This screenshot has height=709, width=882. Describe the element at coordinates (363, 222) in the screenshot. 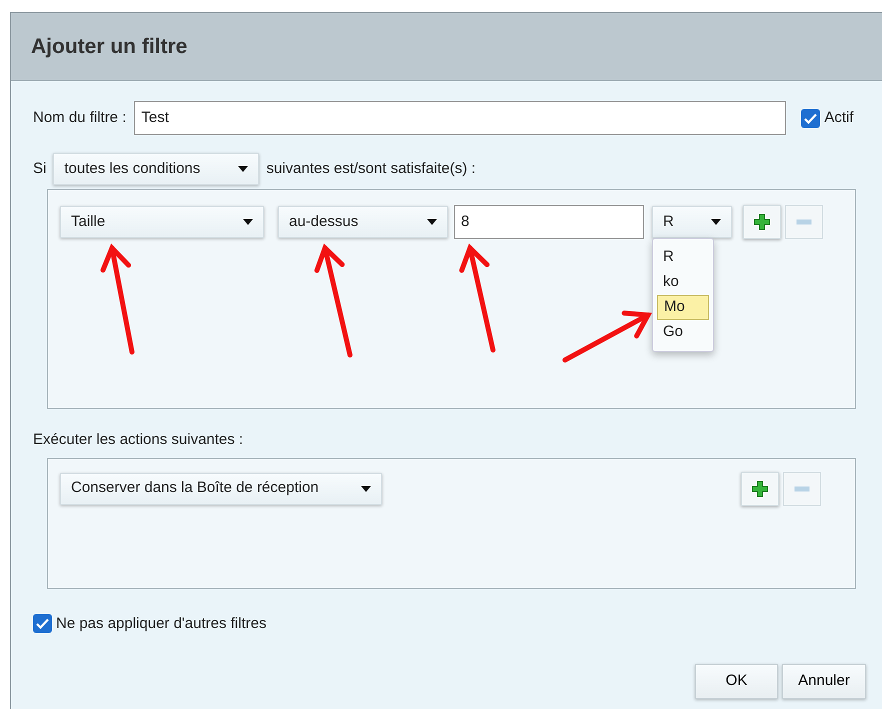

I see `dropdown: au-dessus` at that location.